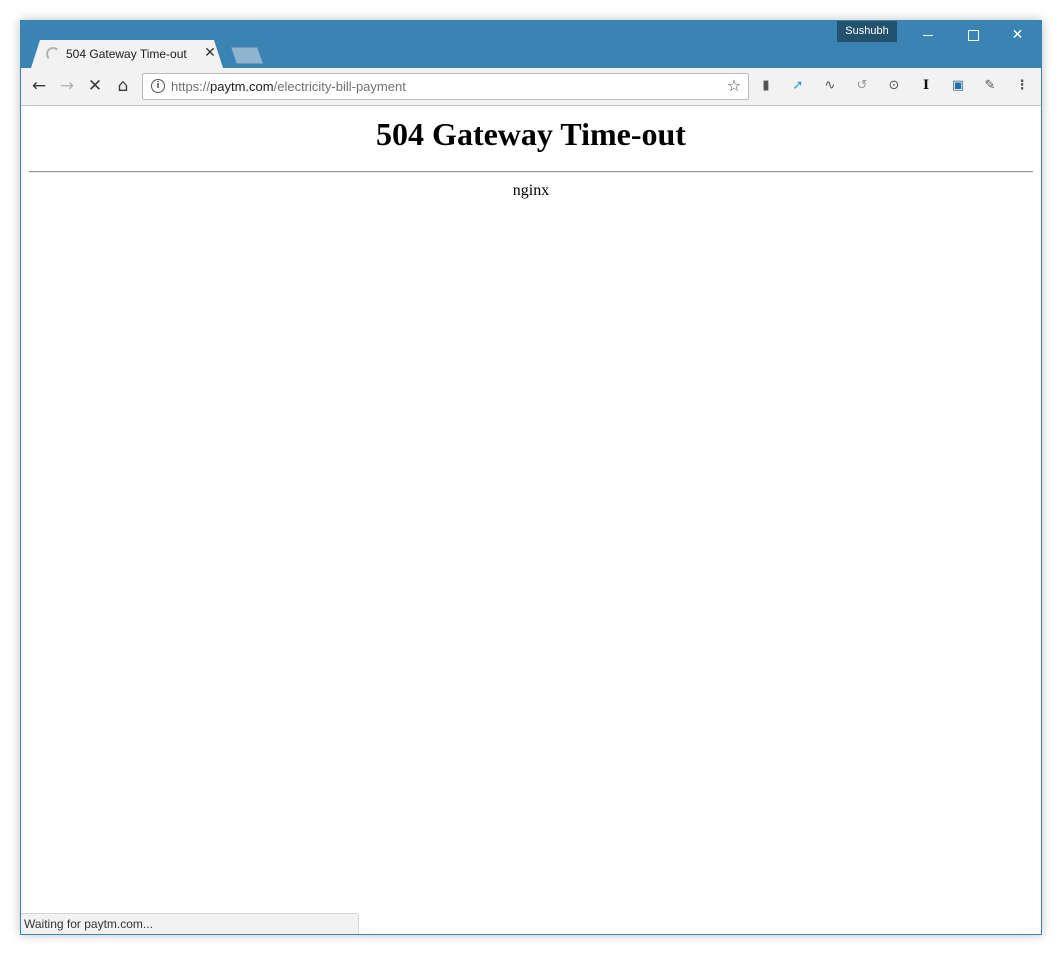 The image size is (1062, 955). Describe the element at coordinates (339, 86) in the screenshot. I see `url-path: /electricity-bill-payment` at that location.